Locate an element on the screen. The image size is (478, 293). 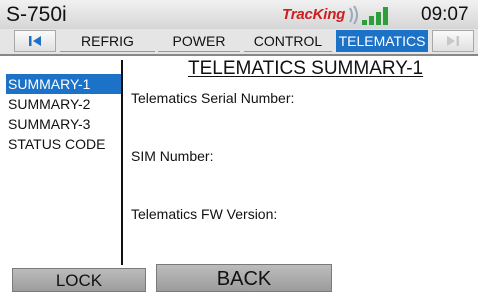
next-page-button is located at coordinates (453, 41).